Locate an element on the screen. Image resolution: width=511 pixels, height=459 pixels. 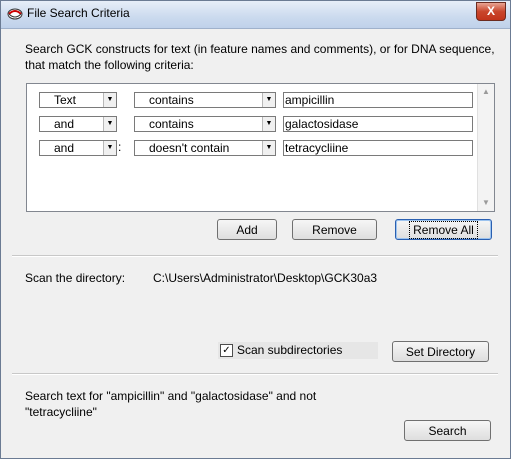
criteria-row: and ▼ contains ▼ galactosidase is located at coordinates (252, 125).